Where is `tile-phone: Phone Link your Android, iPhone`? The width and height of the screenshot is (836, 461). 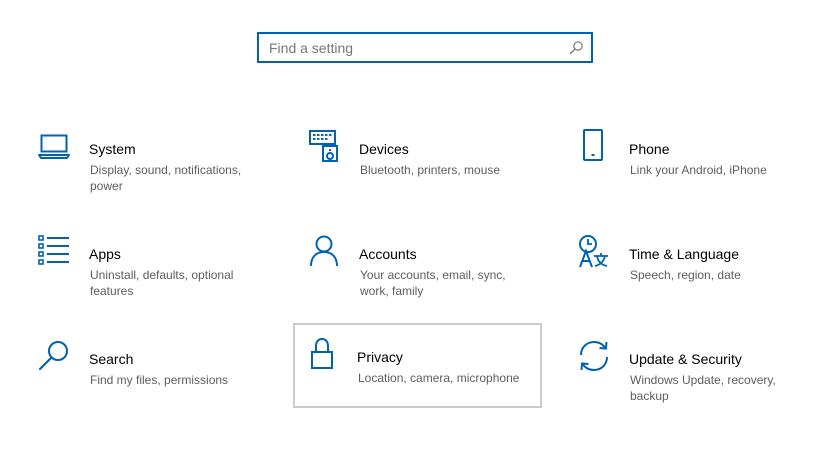 tile-phone: Phone Link your Android, iPhone is located at coordinates (699, 169).